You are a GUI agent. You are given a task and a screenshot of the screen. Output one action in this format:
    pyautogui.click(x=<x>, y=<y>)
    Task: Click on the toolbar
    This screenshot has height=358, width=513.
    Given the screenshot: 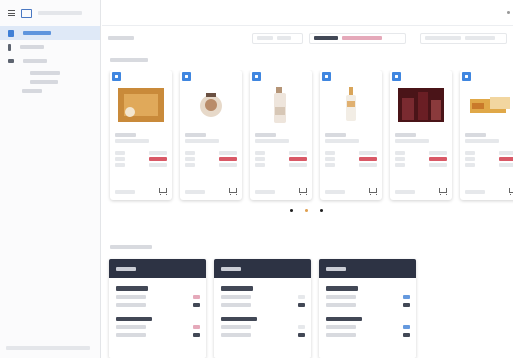 What is the action you would take?
    pyautogui.click(x=307, y=38)
    